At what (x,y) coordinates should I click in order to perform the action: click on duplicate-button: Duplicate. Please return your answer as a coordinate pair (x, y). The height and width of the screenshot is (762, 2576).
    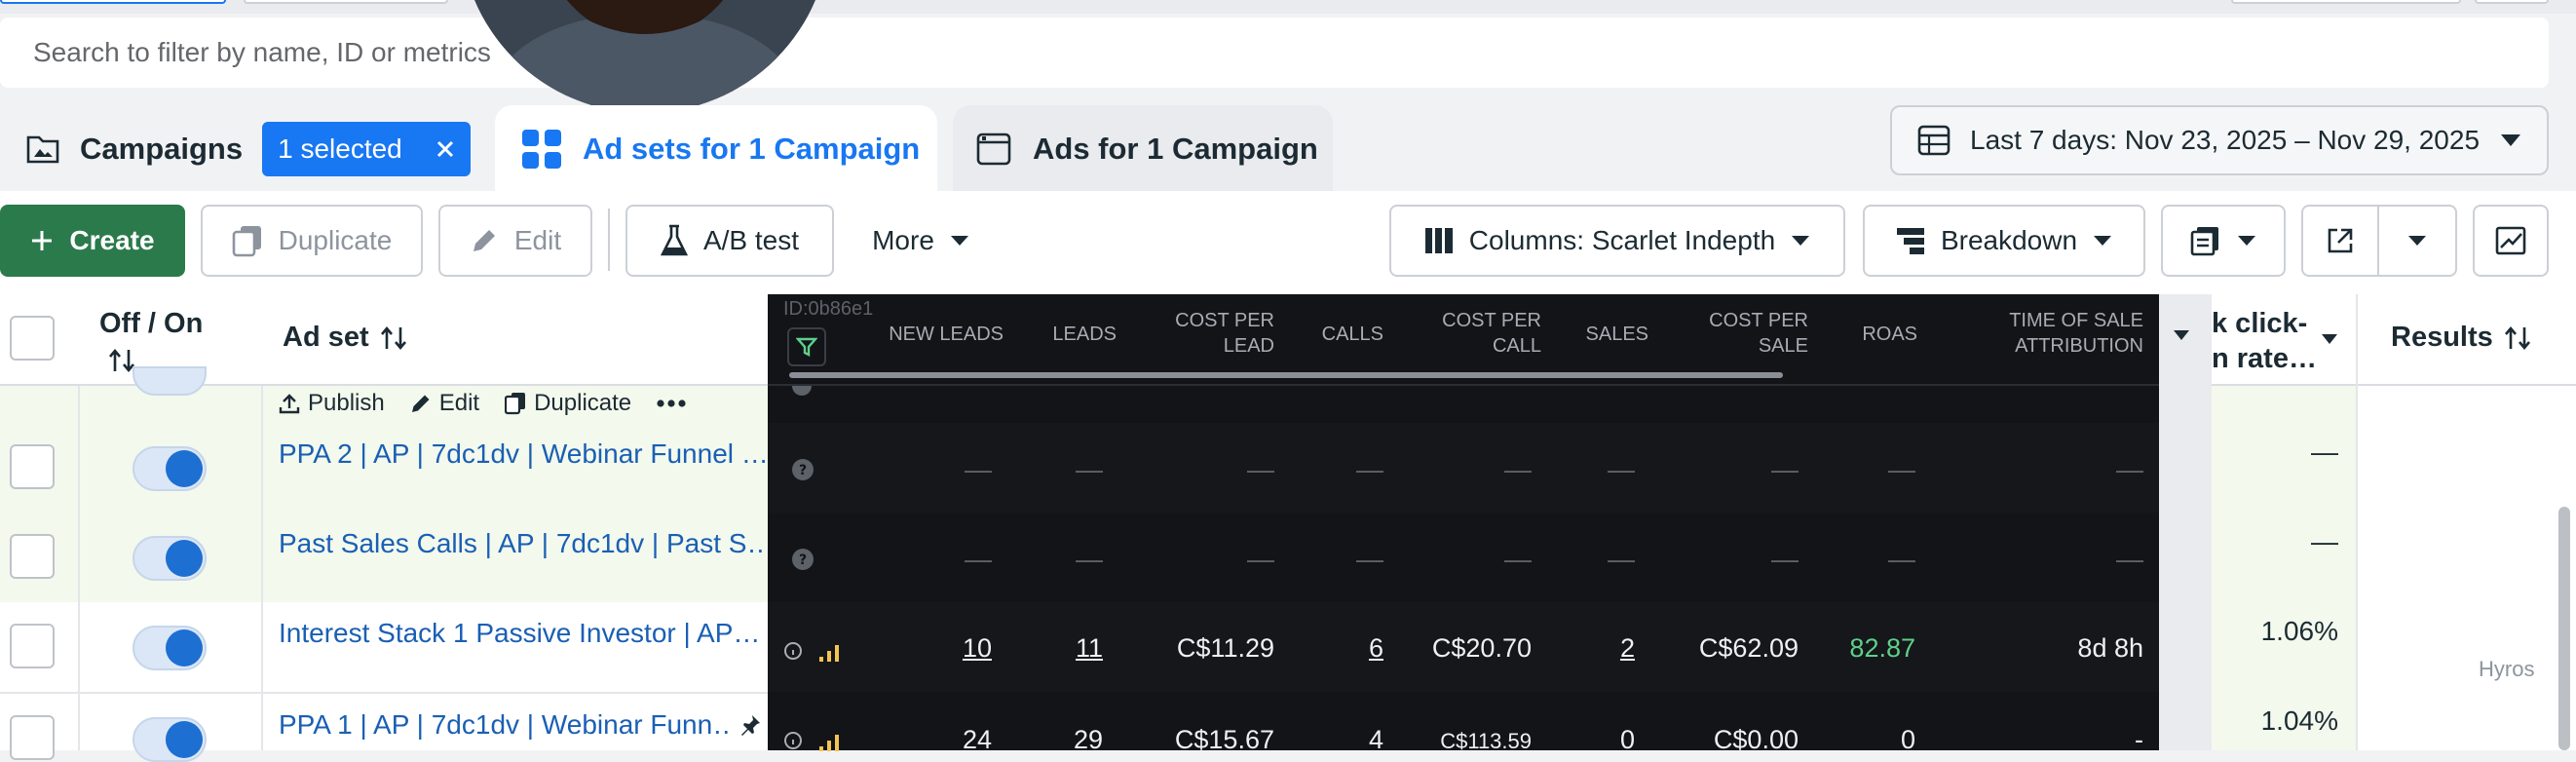
    Looking at the image, I should click on (312, 241).